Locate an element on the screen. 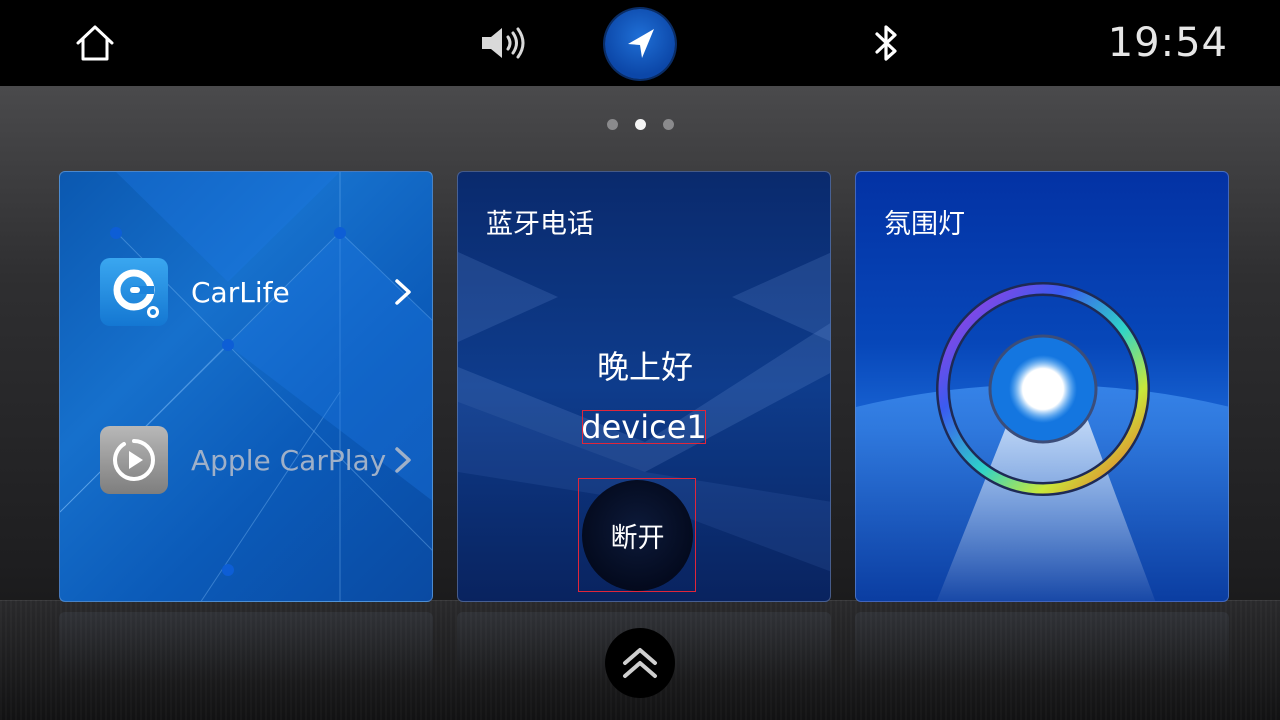 This screenshot has width=1280, height=720. home-icon is located at coordinates (95, 43).